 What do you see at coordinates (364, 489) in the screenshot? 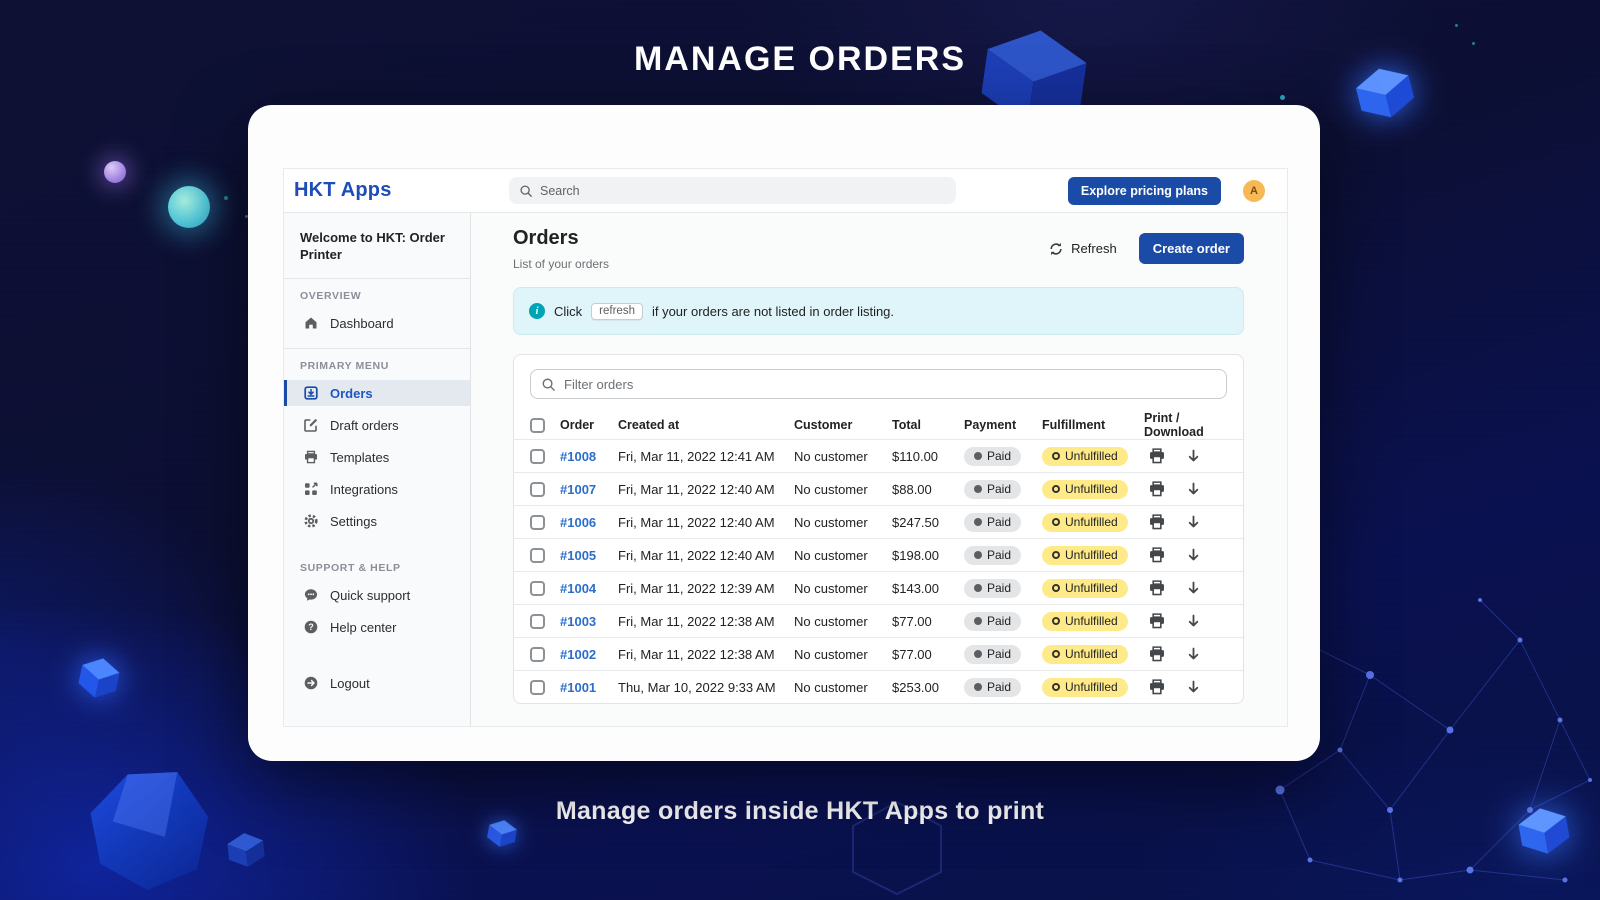
I see `sidebar-item-label: Integrations` at bounding box center [364, 489].